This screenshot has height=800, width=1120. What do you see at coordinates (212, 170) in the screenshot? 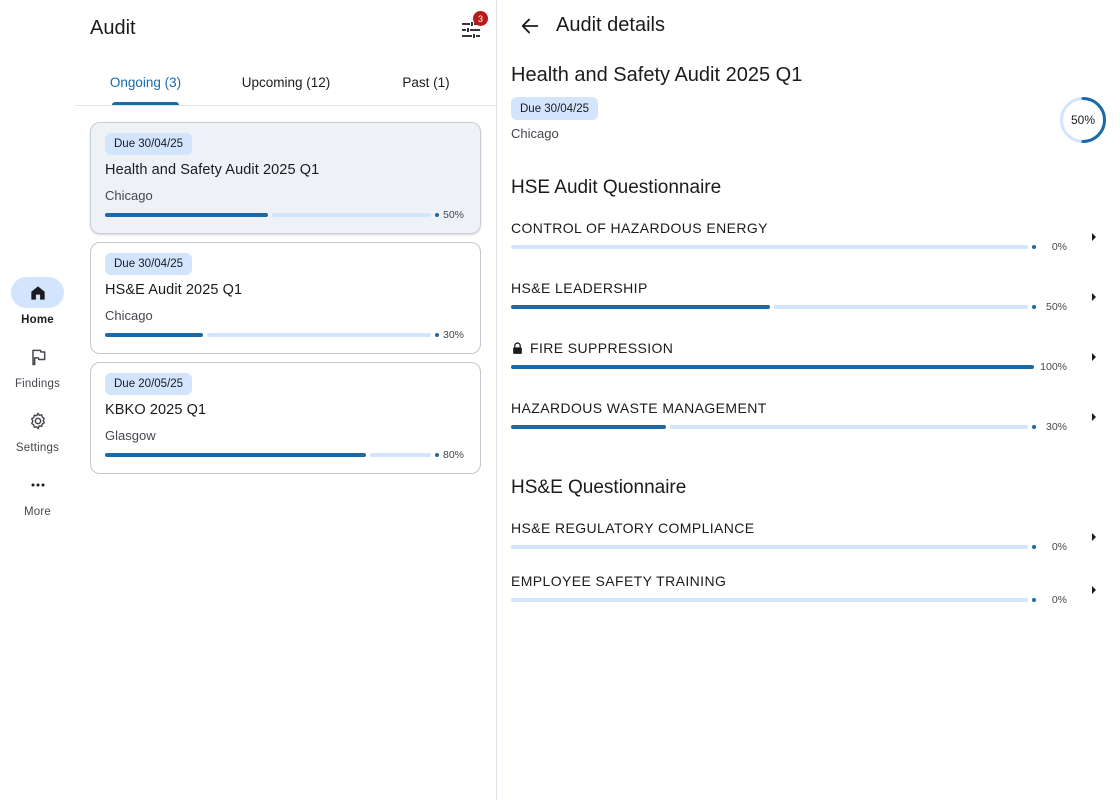
I see `audit-card-title: Health and Safety Audit 2025 Q1` at bounding box center [212, 170].